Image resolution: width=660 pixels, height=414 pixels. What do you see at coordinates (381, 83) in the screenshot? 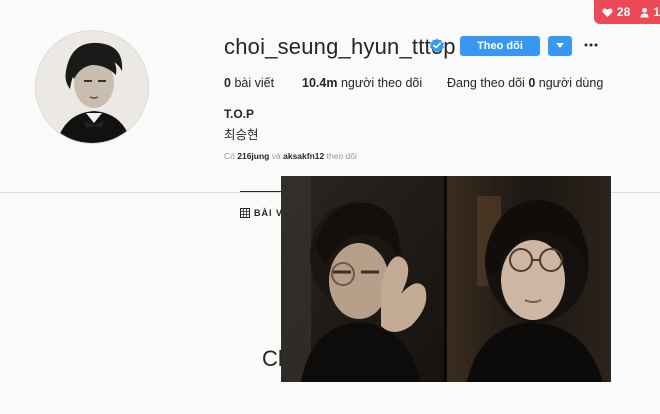
I see `followers-label: người theo dõi` at bounding box center [381, 83].